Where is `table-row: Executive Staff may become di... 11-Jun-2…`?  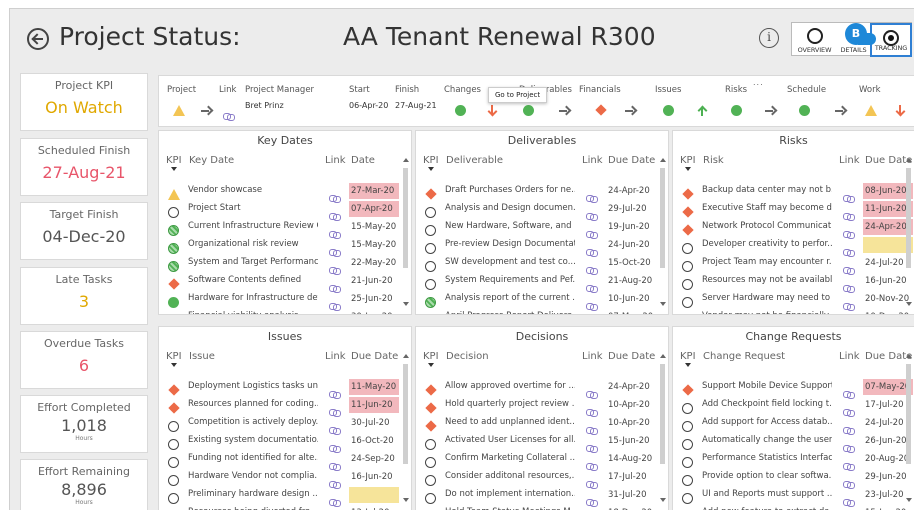
table-row: Executive Staff may become di... 11-Jun-2… is located at coordinates (793, 210).